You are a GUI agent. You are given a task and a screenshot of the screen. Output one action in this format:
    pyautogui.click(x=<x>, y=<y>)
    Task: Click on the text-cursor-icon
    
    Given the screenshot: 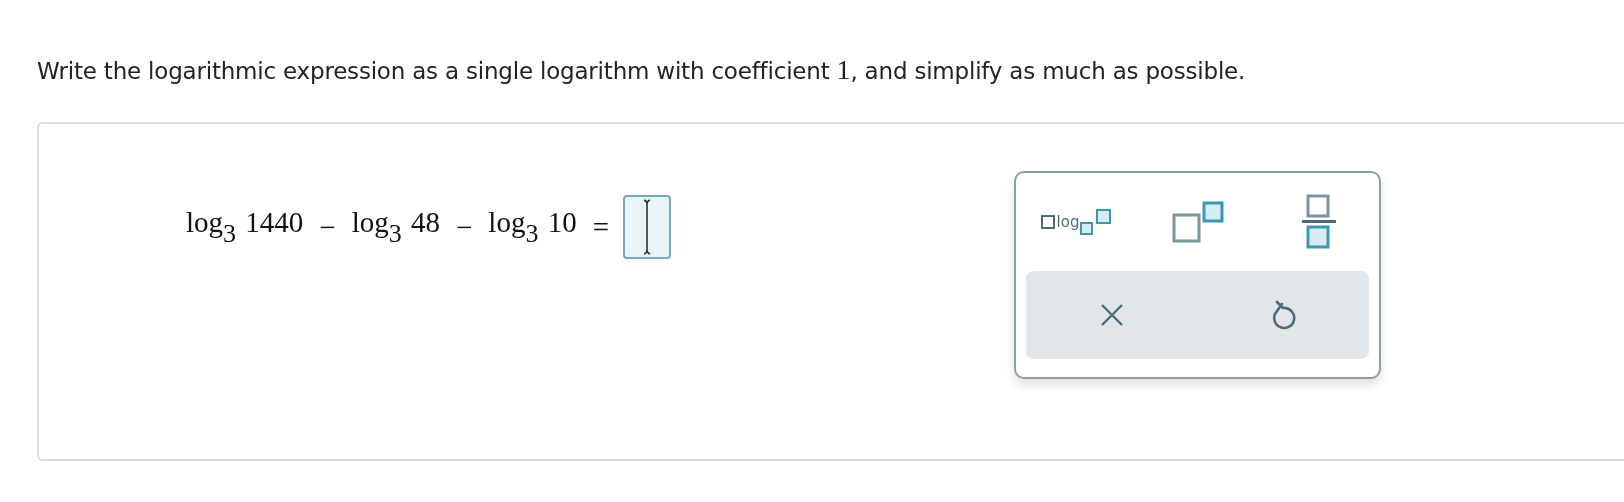 What is the action you would take?
    pyautogui.click(x=647, y=227)
    